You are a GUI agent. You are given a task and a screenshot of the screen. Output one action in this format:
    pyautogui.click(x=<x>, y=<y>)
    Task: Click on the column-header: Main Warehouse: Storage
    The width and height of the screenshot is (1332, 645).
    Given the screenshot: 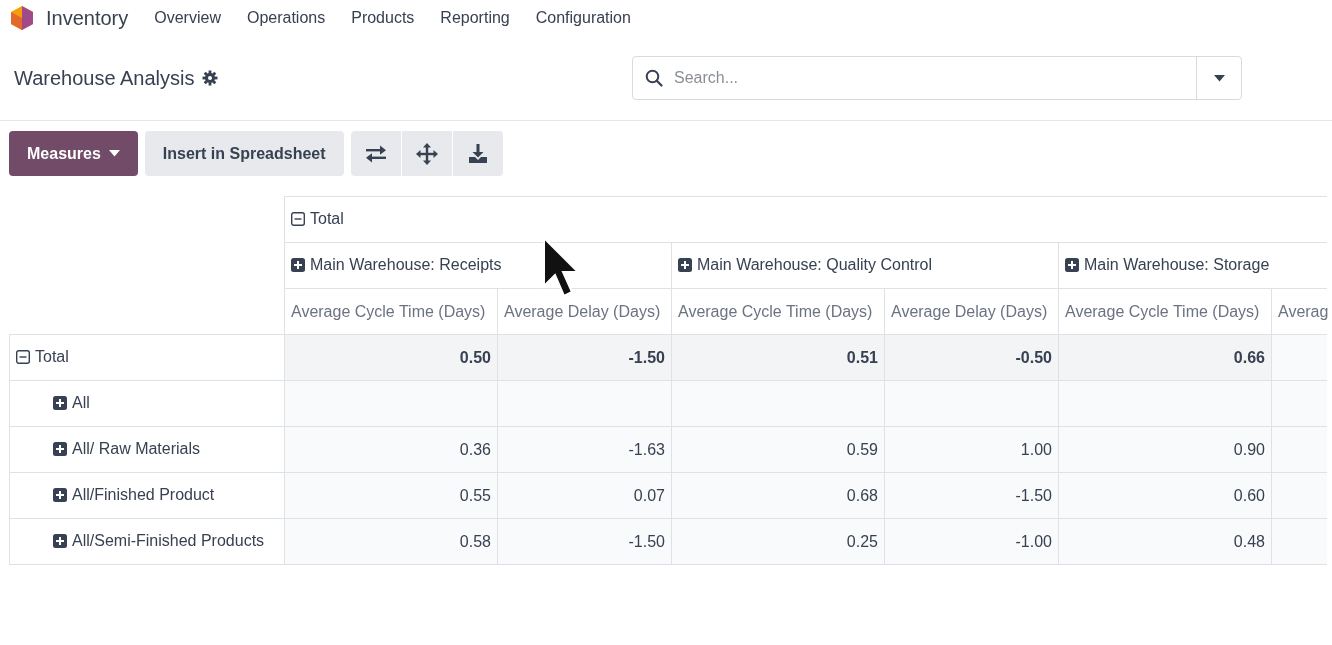 What is the action you would take?
    pyautogui.click(x=1192, y=265)
    